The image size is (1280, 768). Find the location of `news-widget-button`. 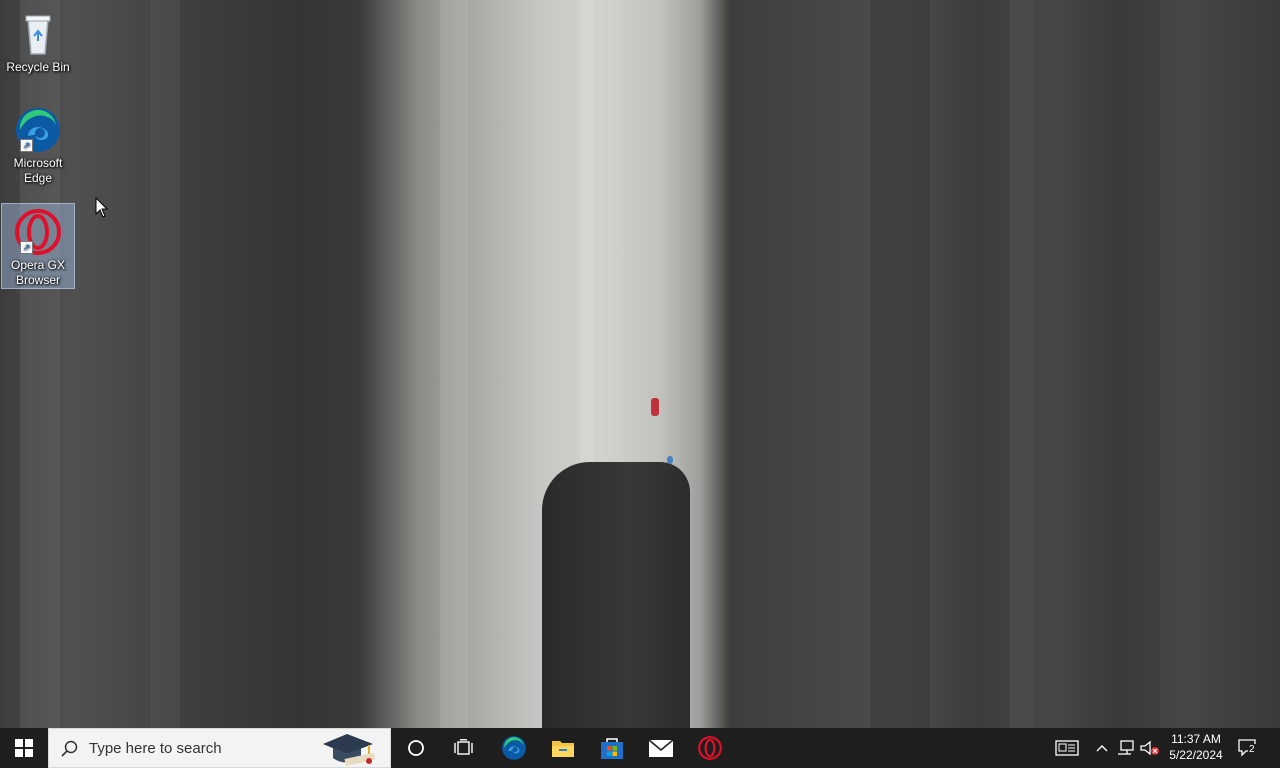

news-widget-button is located at coordinates (1067, 748).